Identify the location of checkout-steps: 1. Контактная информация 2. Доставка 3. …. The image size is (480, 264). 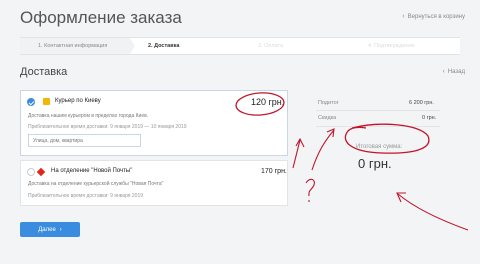
(240, 46).